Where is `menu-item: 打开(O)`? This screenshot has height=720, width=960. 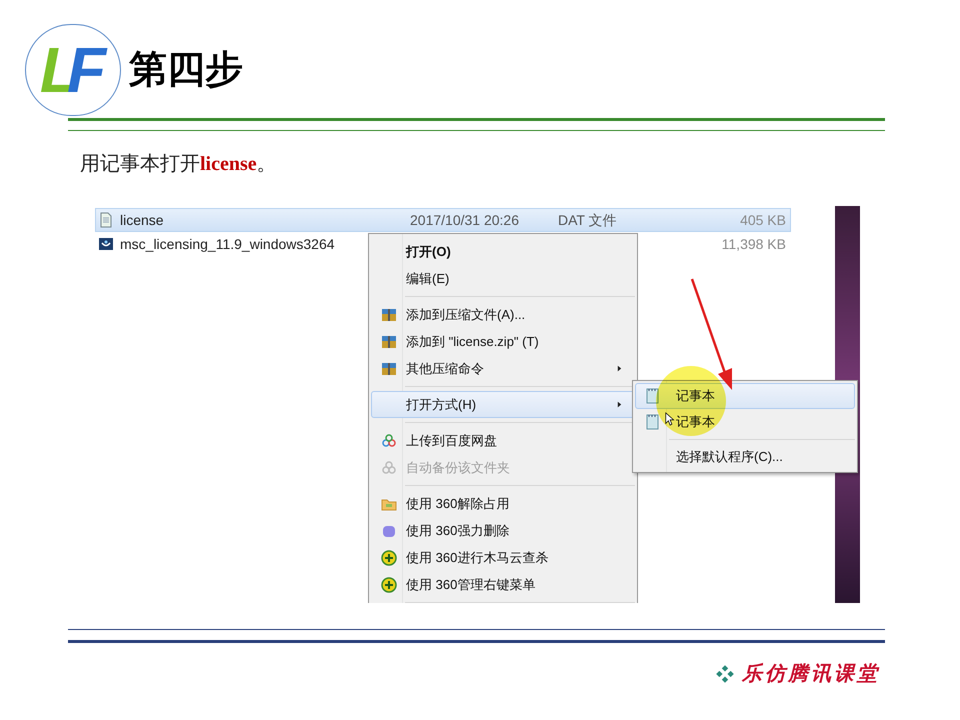 menu-item: 打开(O) is located at coordinates (503, 251).